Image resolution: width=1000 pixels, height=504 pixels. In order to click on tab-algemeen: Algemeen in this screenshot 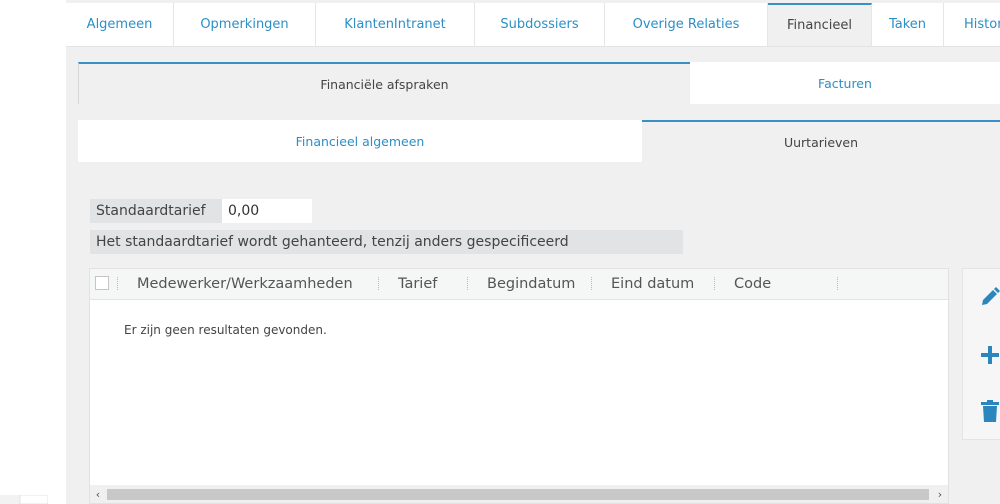, I will do `click(120, 24)`.